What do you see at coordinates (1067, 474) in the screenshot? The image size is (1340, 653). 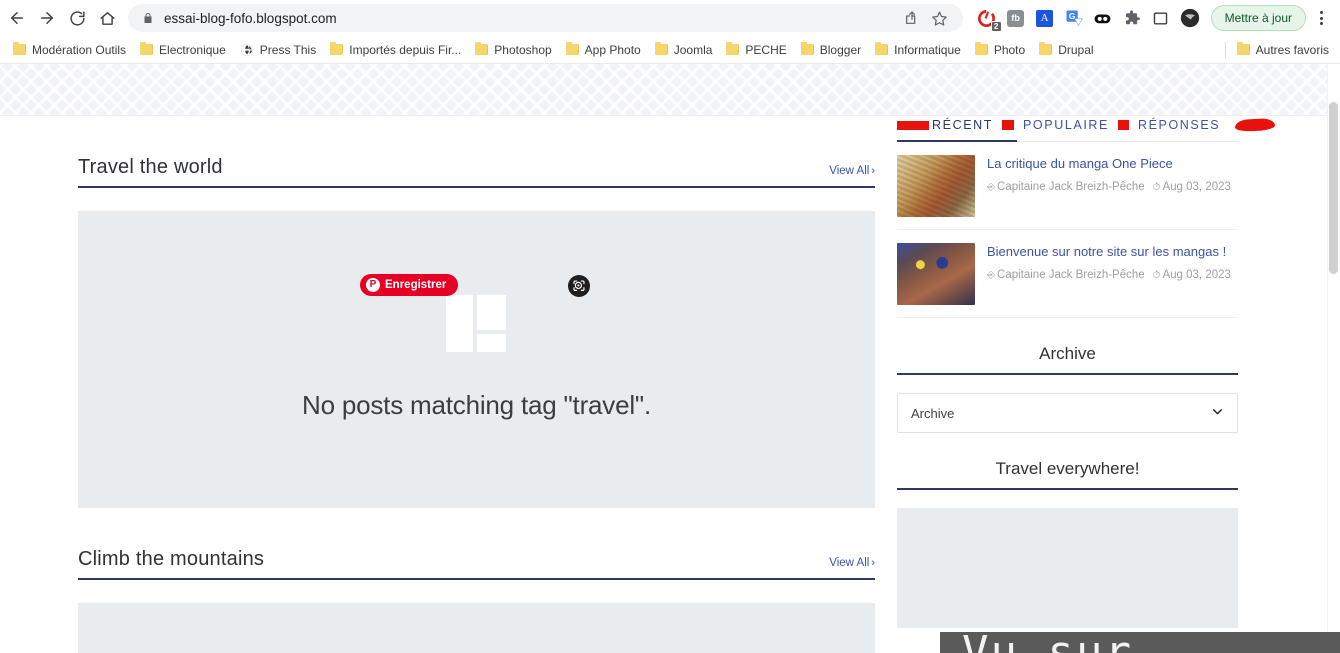 I see `widget-title-travel: Travel everywhere!` at bounding box center [1067, 474].